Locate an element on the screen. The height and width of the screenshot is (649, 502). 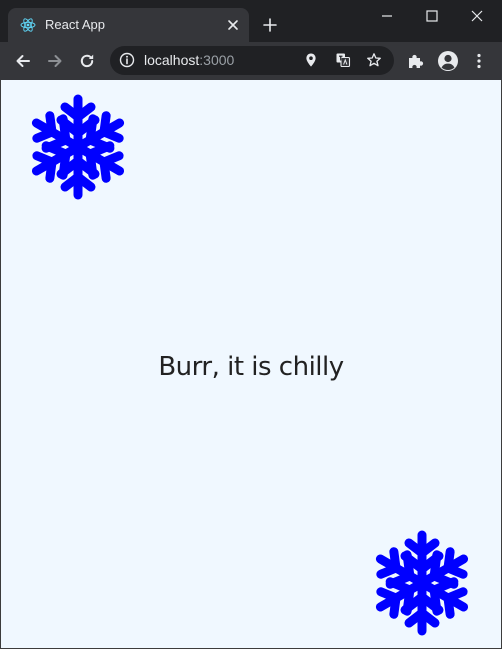
profile-avatar-icon is located at coordinates (448, 61).